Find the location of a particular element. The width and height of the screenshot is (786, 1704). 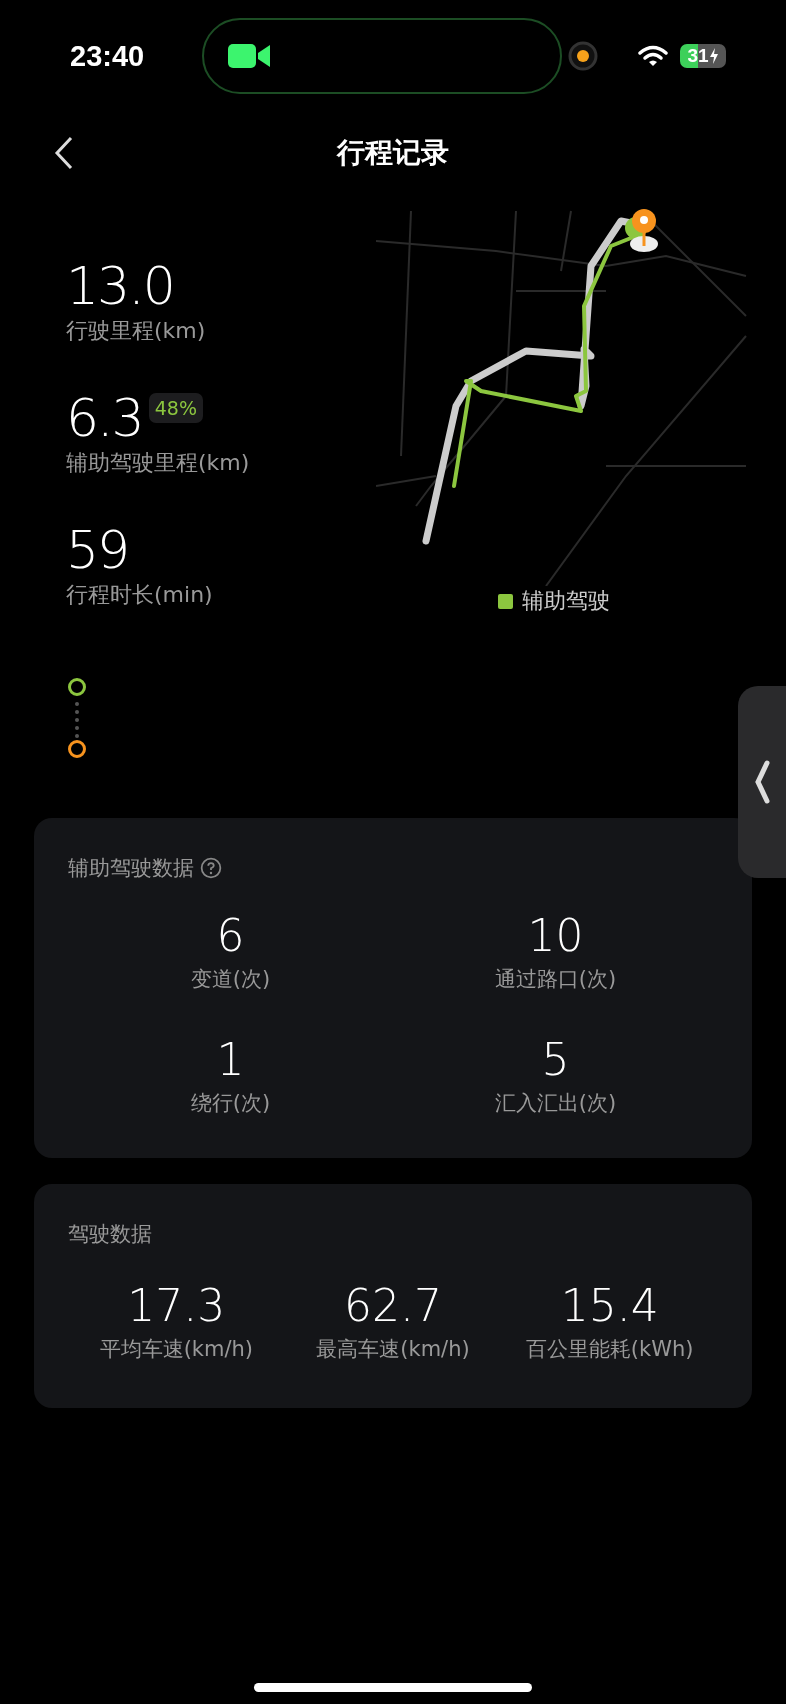

stat-value: 5 is located at coordinates (555, 1060).